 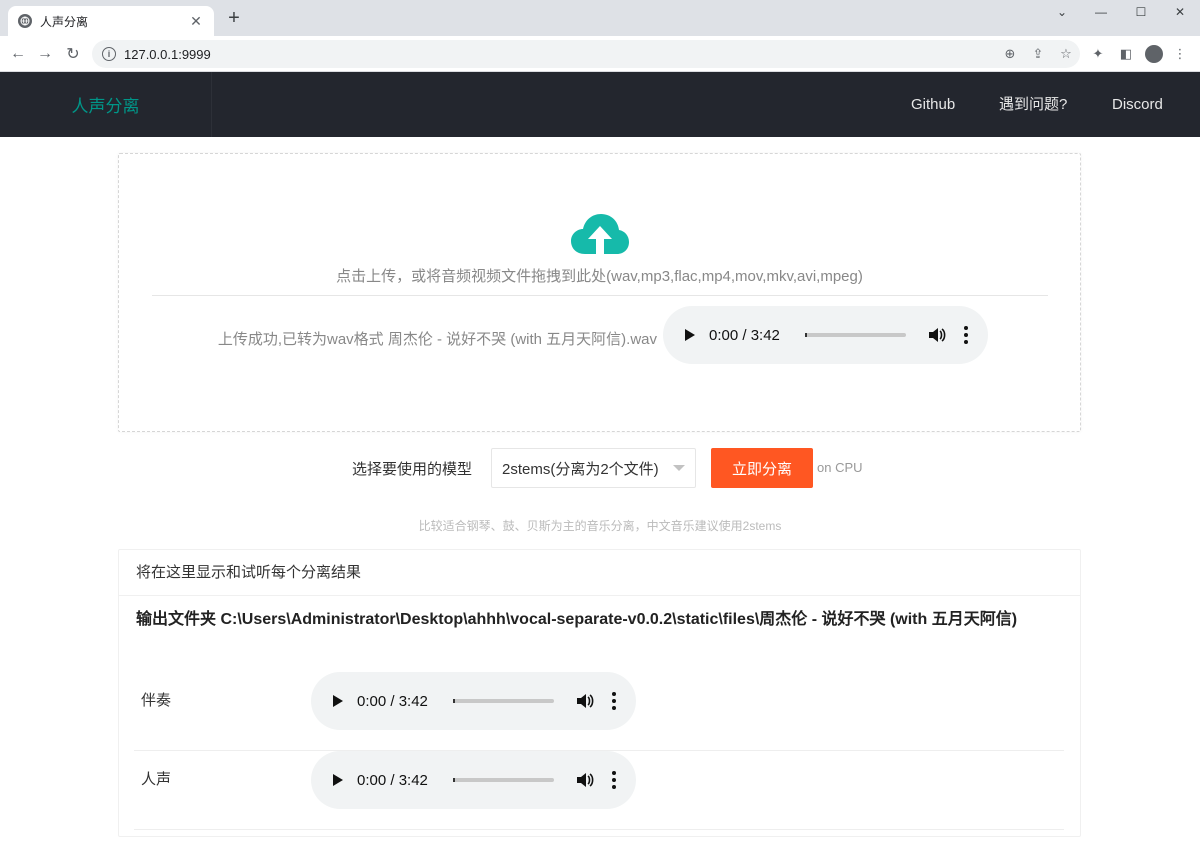 I want to click on minimize-icon: —, so click(x=1101, y=12).